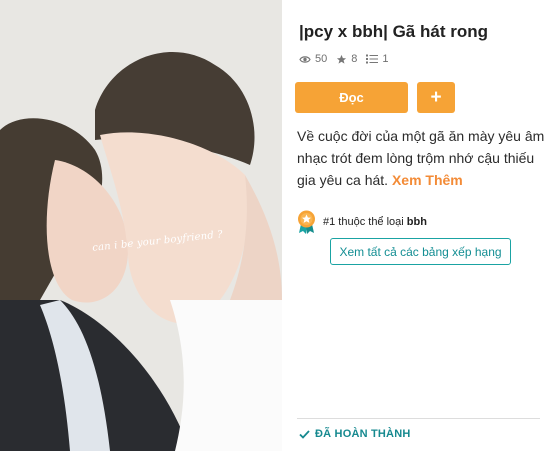 The height and width of the screenshot is (451, 560). I want to click on status-label: ĐÃ HOÀN THÀNH, so click(363, 434).